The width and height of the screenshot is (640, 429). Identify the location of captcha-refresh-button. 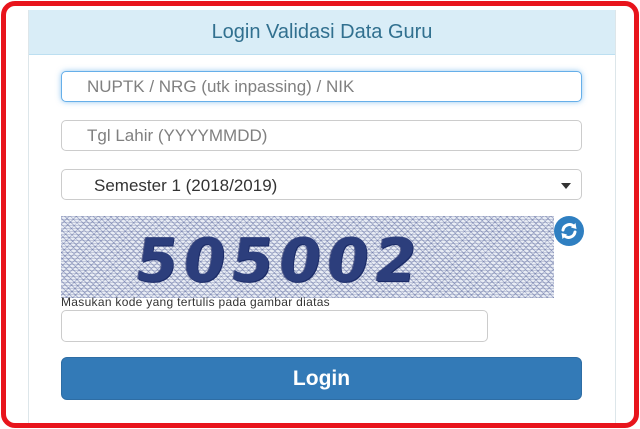
(569, 231).